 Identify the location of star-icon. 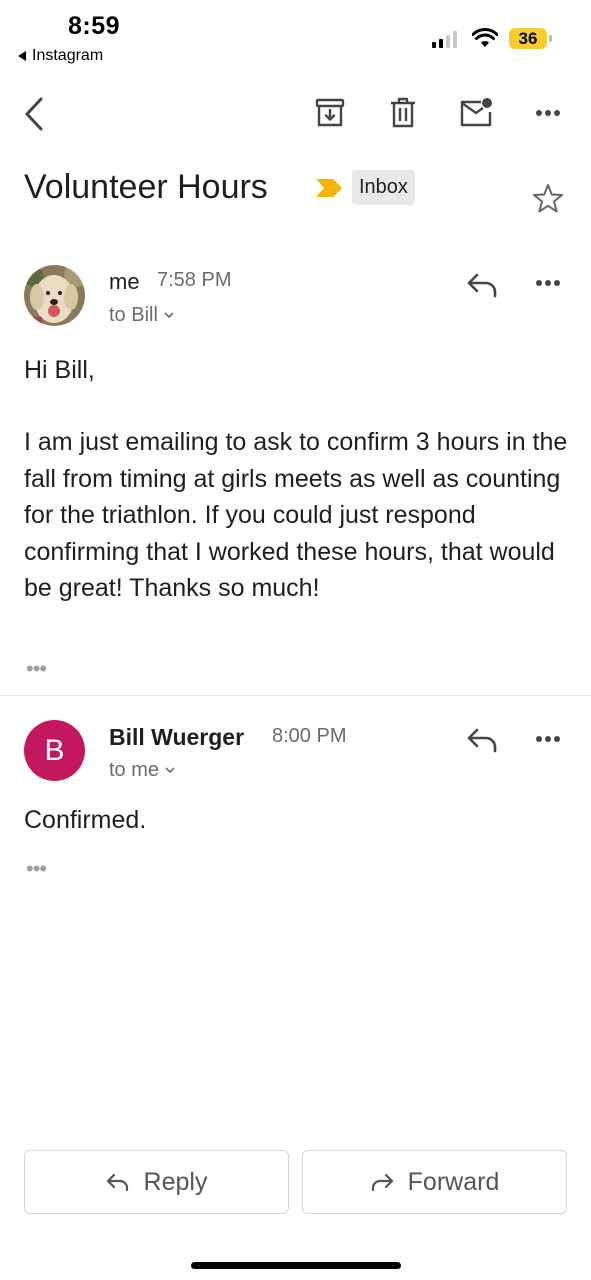
(548, 198).